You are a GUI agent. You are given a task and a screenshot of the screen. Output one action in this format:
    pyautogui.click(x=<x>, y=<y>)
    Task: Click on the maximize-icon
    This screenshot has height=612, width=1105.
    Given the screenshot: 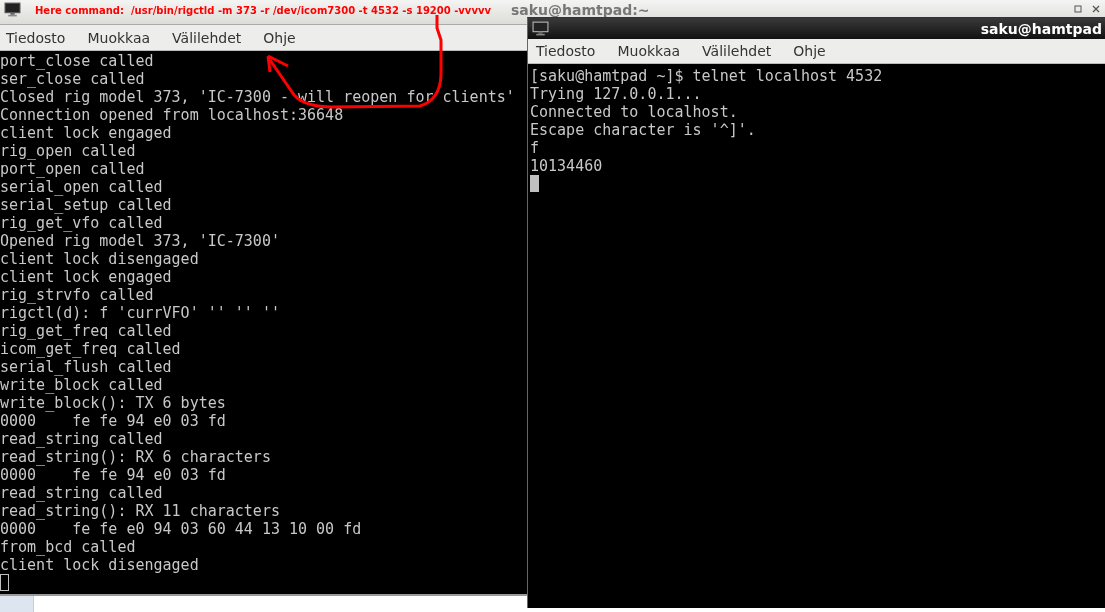 What is the action you would take?
    pyautogui.click(x=1078, y=9)
    